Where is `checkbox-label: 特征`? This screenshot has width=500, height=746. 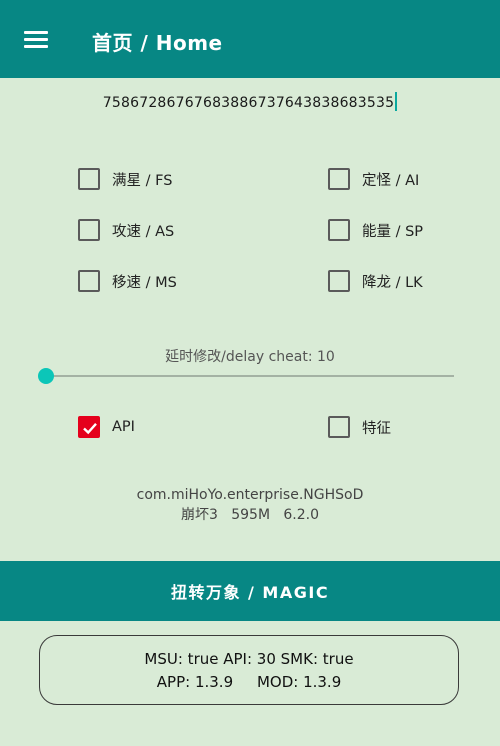 checkbox-label: 特征 is located at coordinates (376, 428).